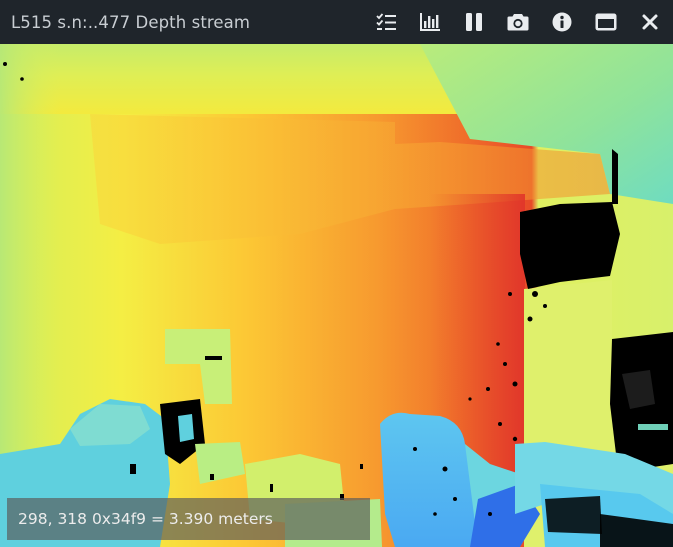 The image size is (673, 547). Describe the element at coordinates (336, 22) in the screenshot. I see `stream-titlebar: L515 s.n:..477 Depth stream` at that location.